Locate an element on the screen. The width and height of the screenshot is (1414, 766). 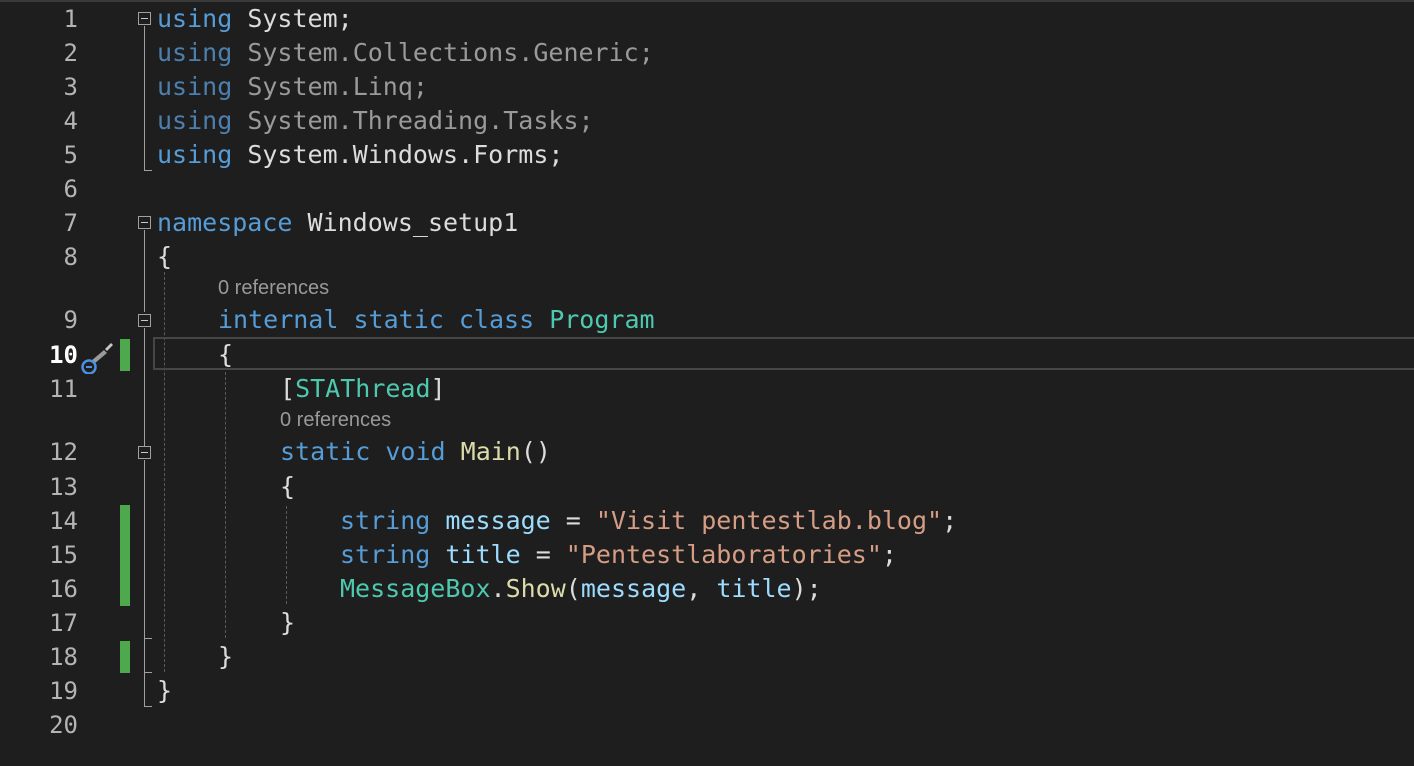
operator: = is located at coordinates (543, 554).